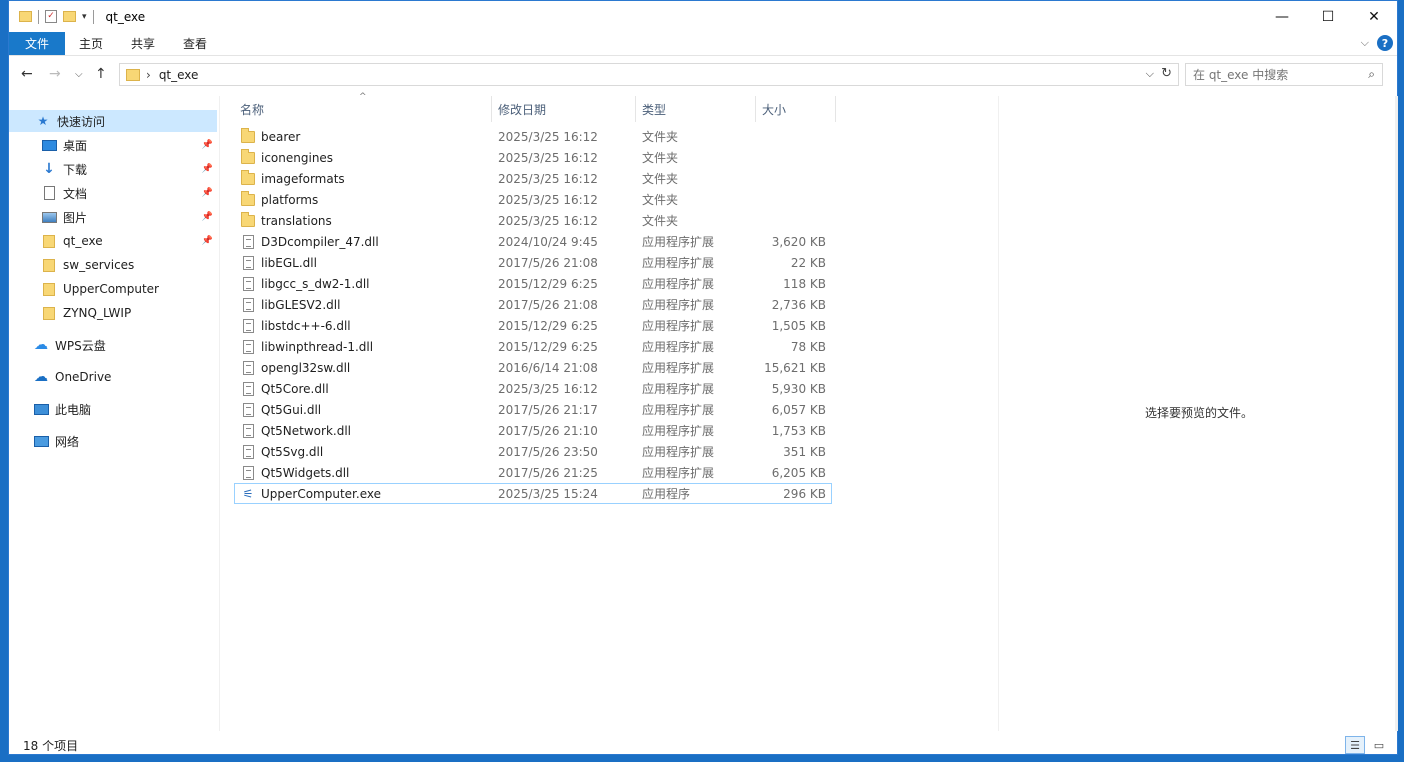 Image resolution: width=1404 pixels, height=762 pixels. Describe the element at coordinates (179, 75) in the screenshot. I see `breadcrumb-current: qt_exe` at that location.